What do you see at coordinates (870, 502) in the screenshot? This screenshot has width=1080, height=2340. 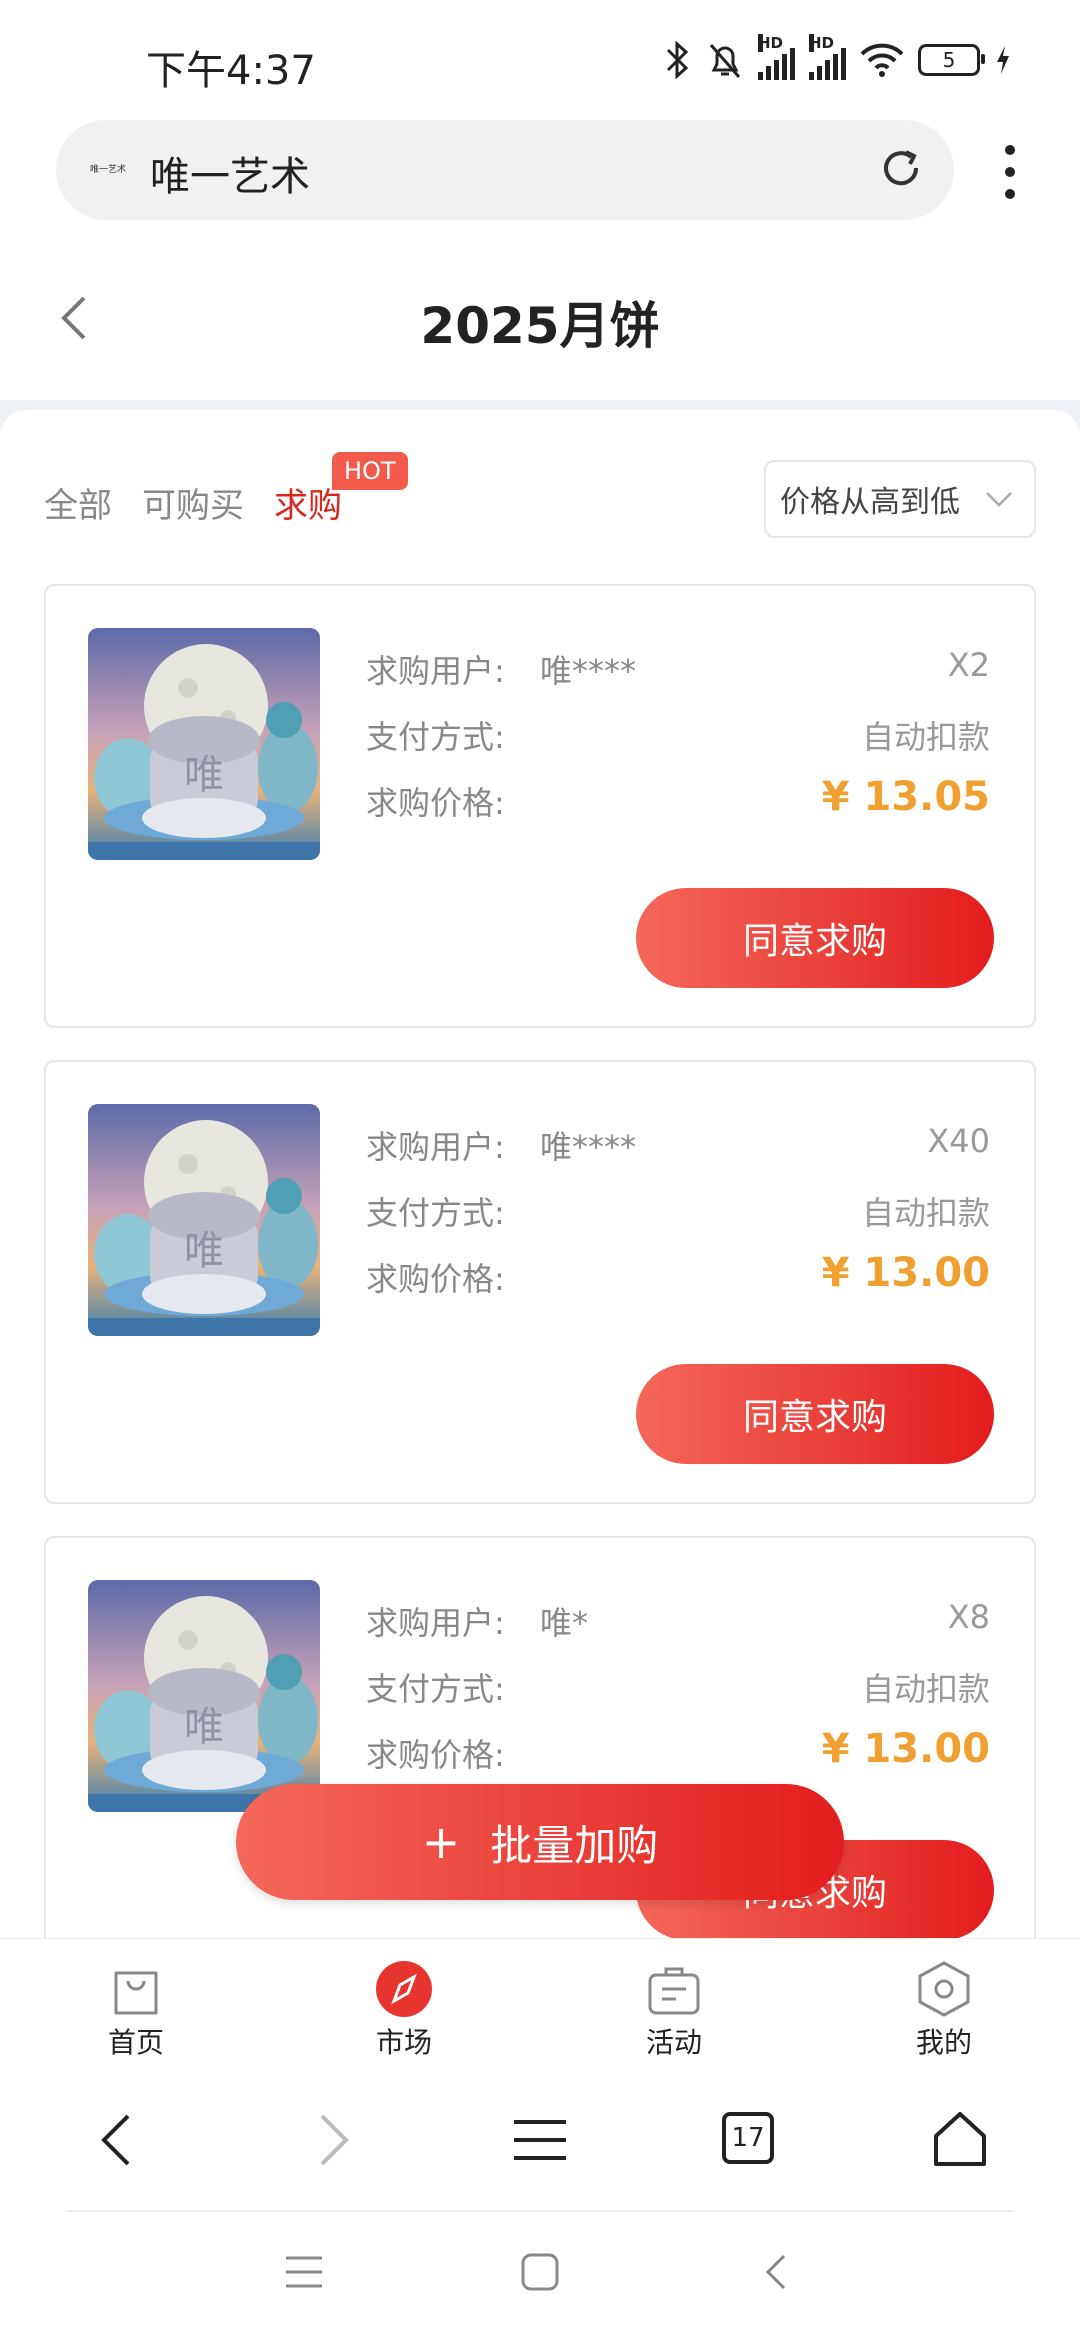 I see `sort-selected-value: 价格从高到低` at bounding box center [870, 502].